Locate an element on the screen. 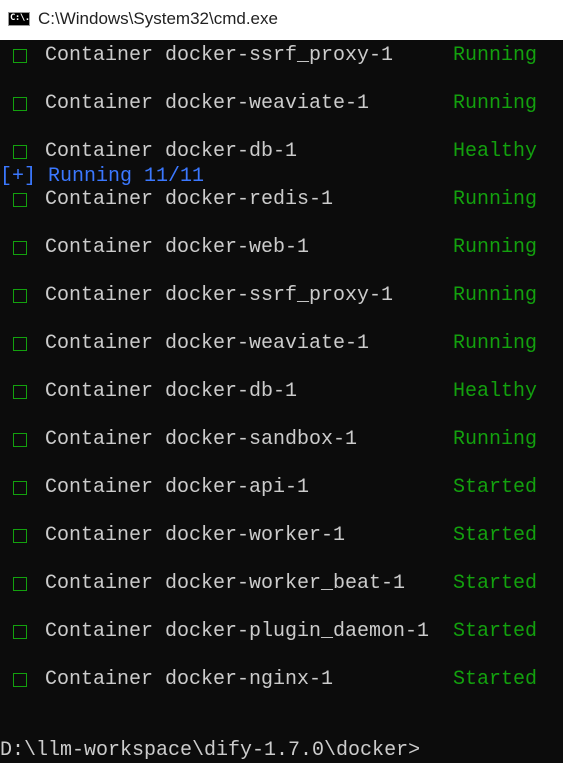  title-bar: C:\. C:\Windows\System32\cmd.exe is located at coordinates (281, 20).